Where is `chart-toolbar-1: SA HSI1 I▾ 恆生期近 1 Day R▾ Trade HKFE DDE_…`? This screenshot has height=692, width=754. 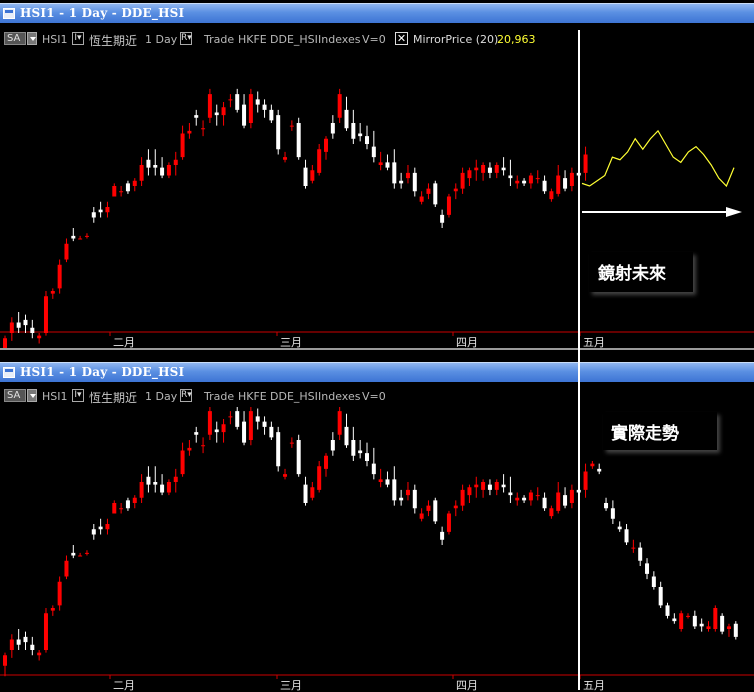
chart-toolbar-1: SA HSI1 I▾ 恆生期近 1 Day R▾ Trade HKFE DDE_… is located at coordinates (377, 39).